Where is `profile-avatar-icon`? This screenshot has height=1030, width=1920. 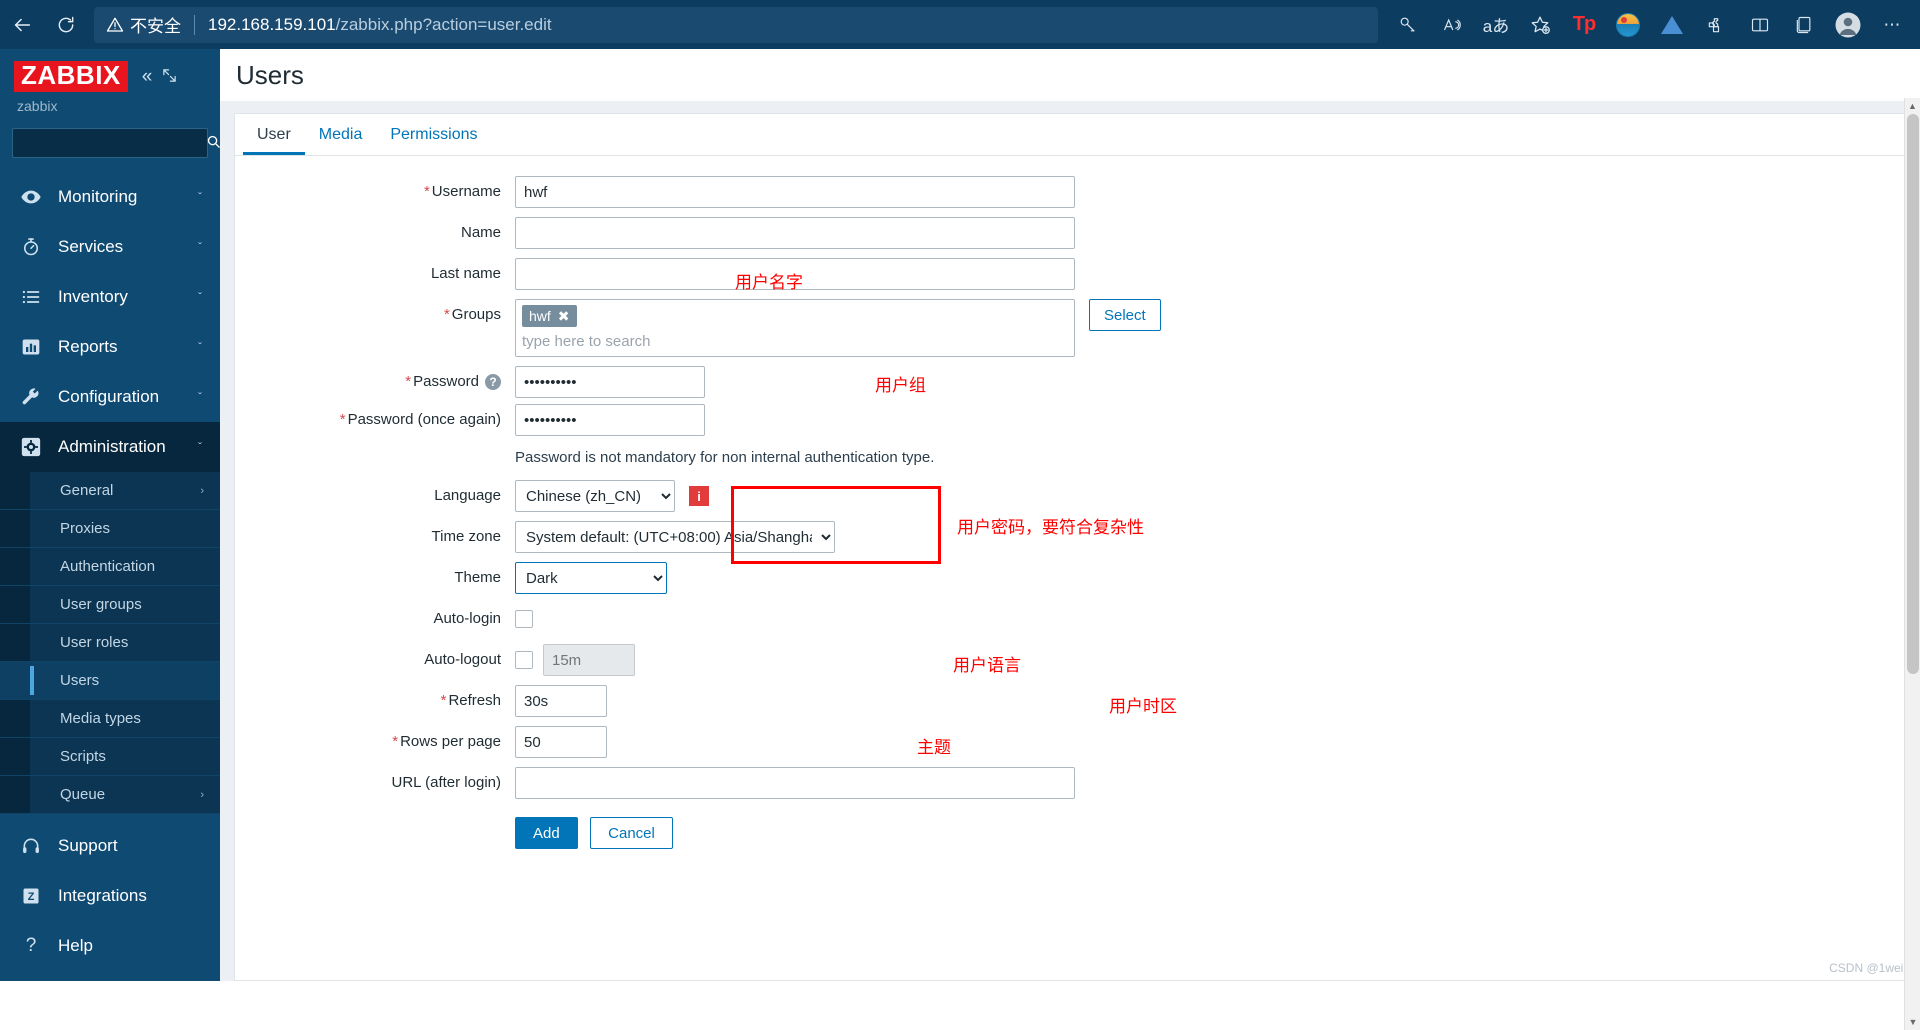
profile-avatar-icon is located at coordinates (1848, 25).